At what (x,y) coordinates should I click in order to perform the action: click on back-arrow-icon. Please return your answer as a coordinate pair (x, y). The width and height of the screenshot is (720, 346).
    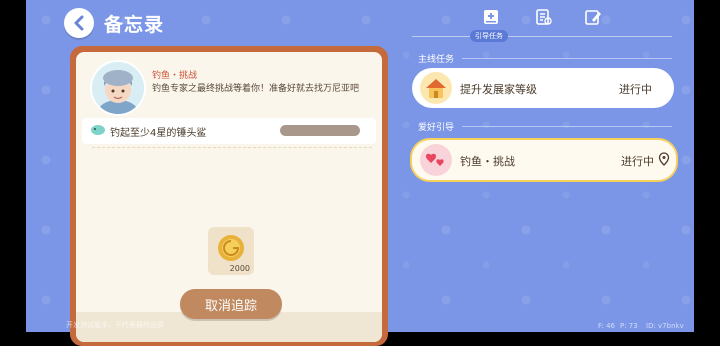
    Looking at the image, I should click on (79, 23).